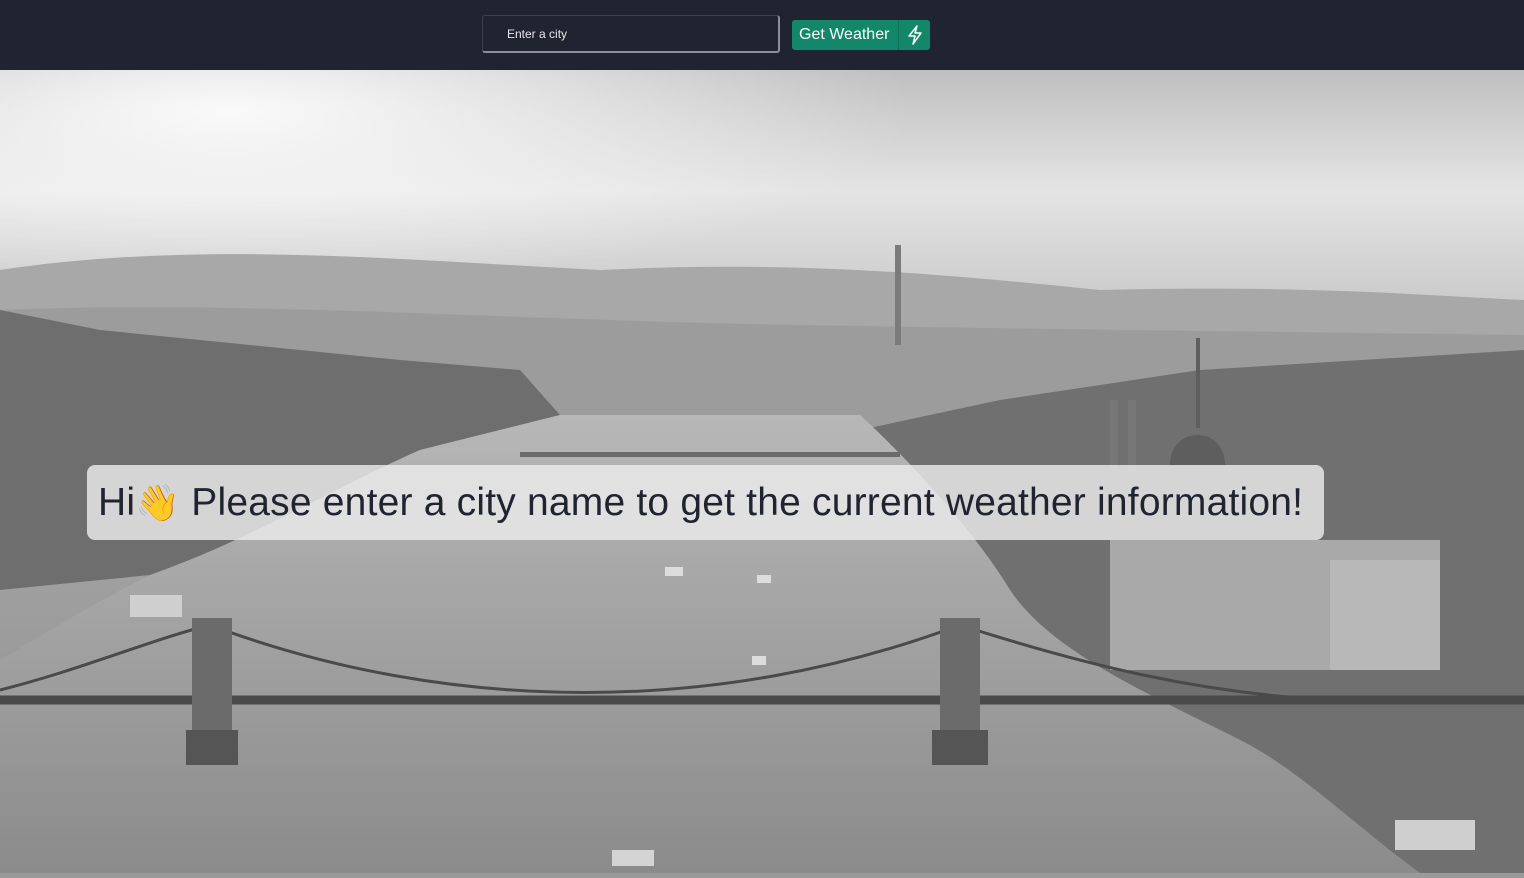  I want to click on get-weather-button: Get Weather, so click(861, 35).